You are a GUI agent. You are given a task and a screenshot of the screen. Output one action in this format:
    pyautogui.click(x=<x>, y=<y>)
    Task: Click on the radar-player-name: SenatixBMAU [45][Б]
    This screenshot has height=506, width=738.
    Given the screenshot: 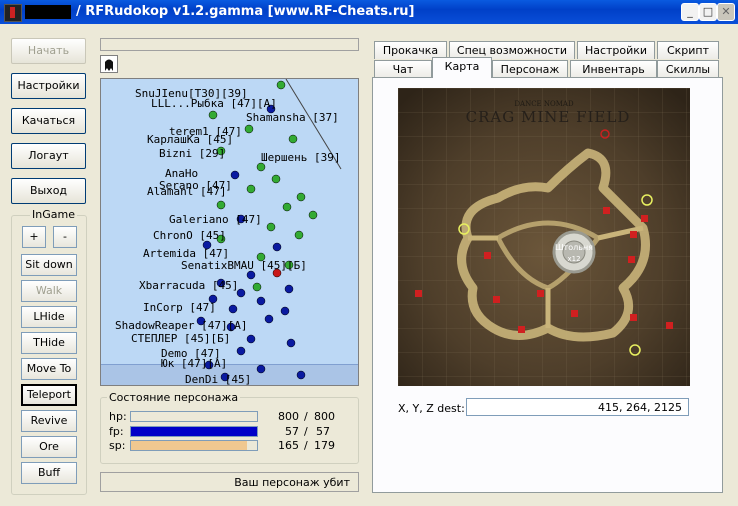 What is the action you would take?
    pyautogui.click(x=244, y=265)
    